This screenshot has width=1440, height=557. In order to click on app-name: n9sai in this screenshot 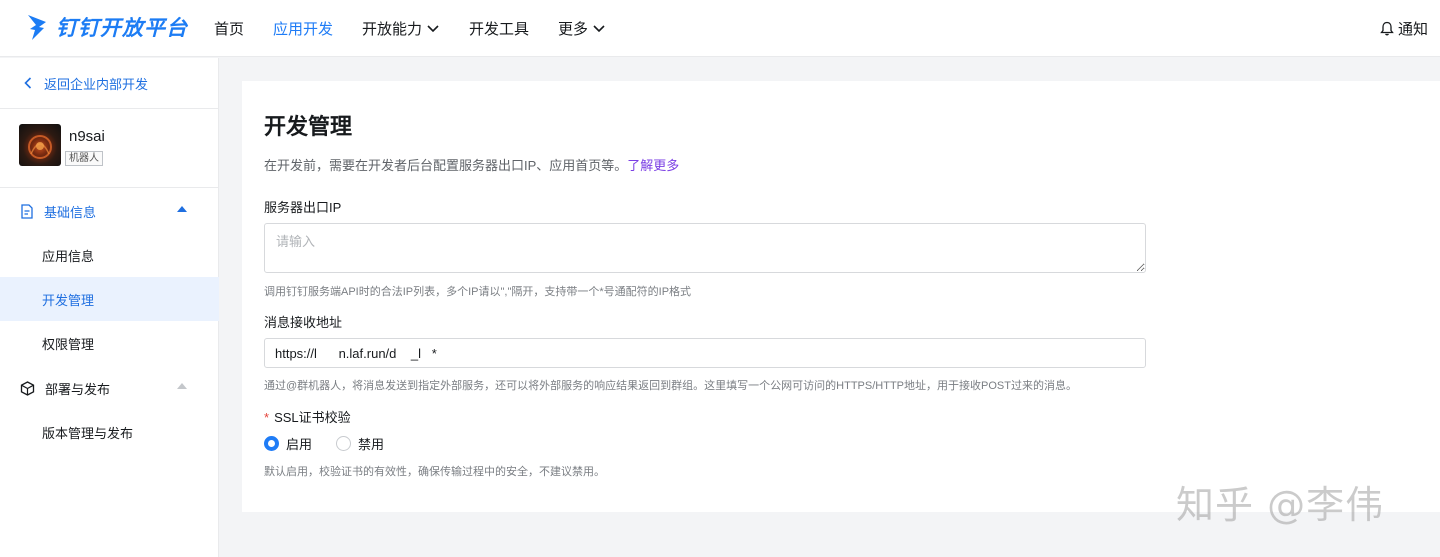, I will do `click(87, 136)`.